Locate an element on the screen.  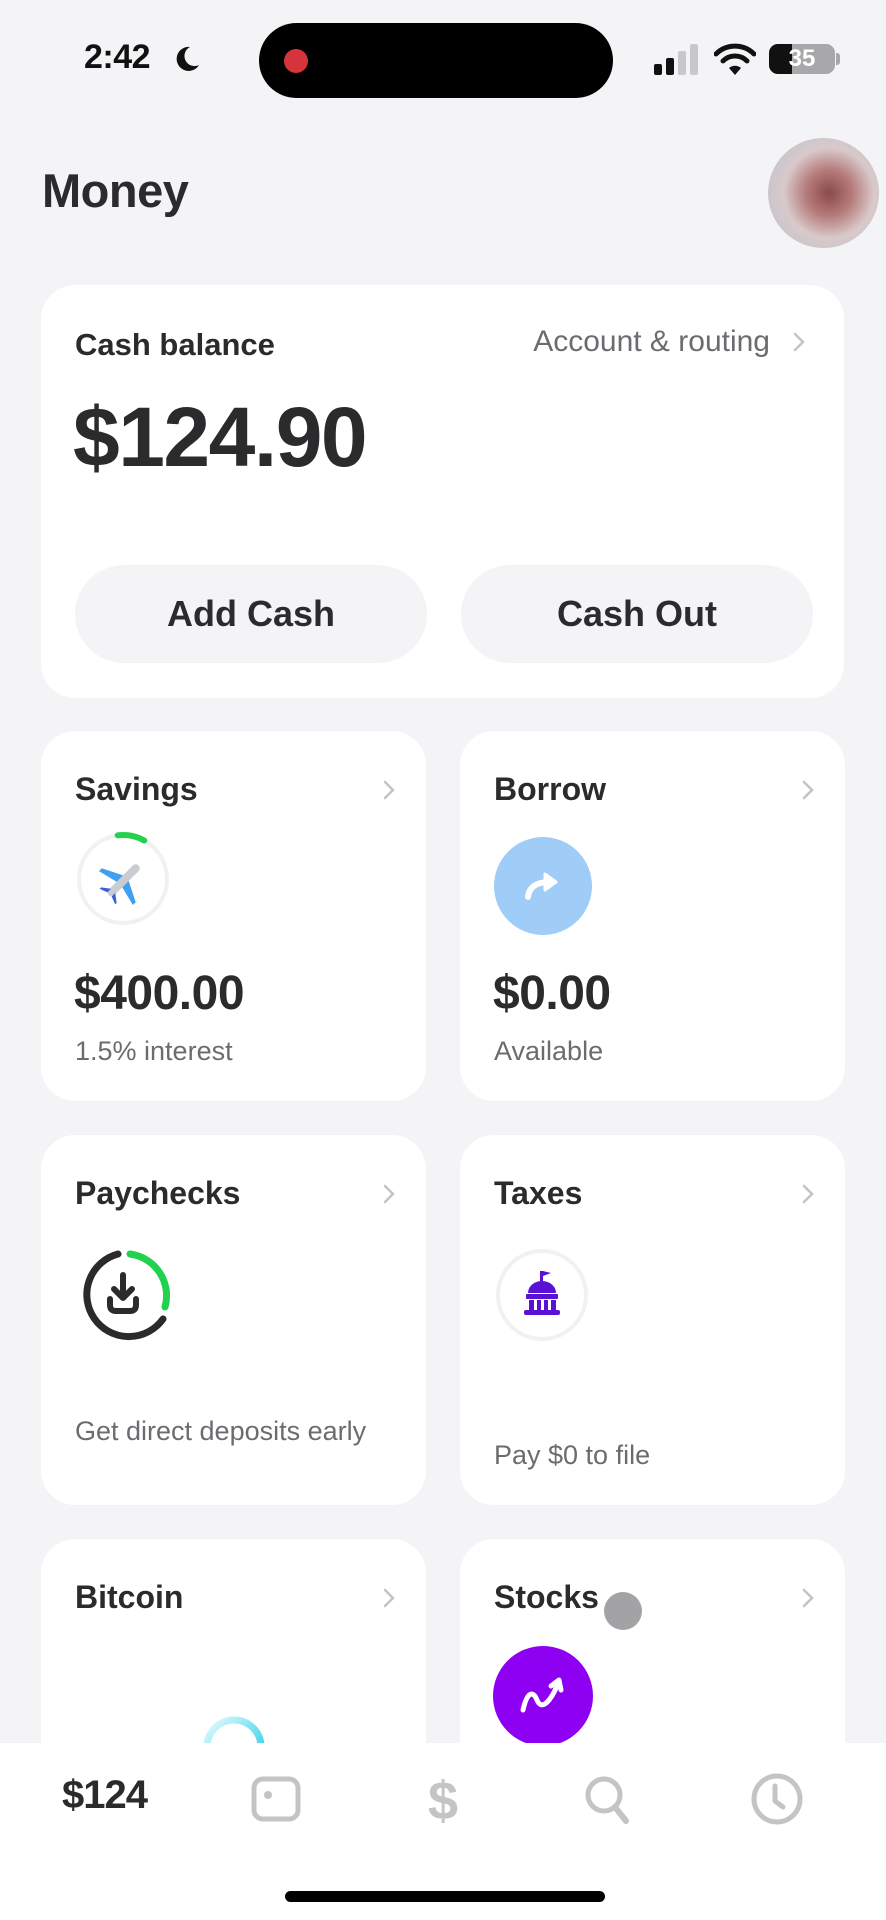
tab-bar: $124 $ is located at coordinates (443, 1831).